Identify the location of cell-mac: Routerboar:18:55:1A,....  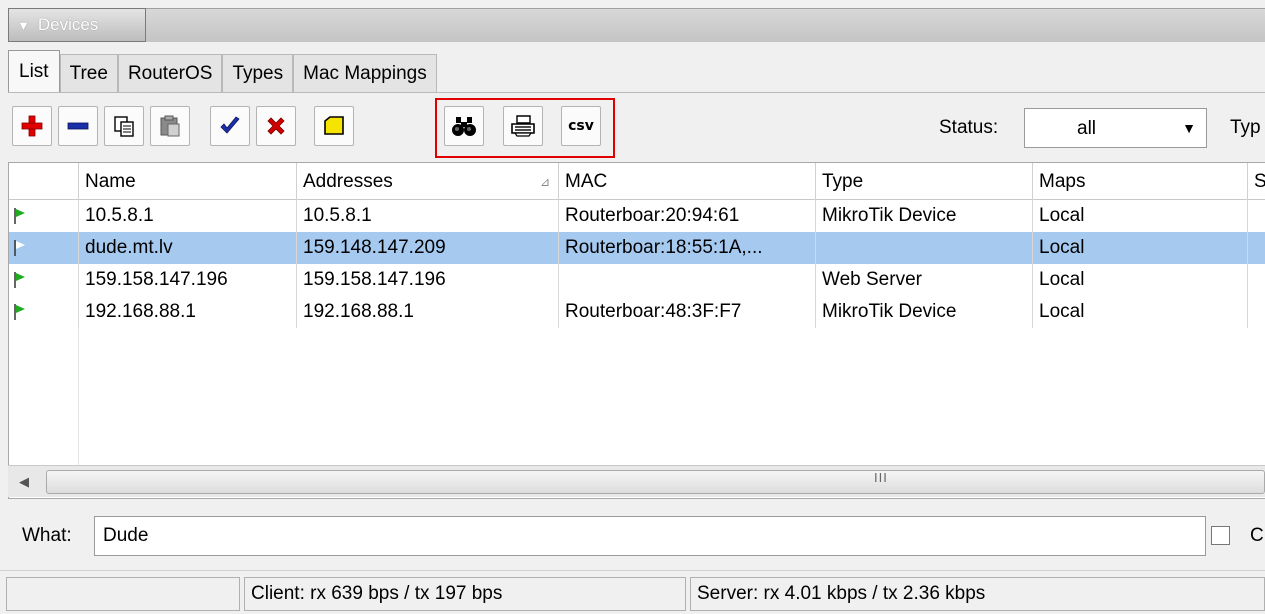
(687, 248).